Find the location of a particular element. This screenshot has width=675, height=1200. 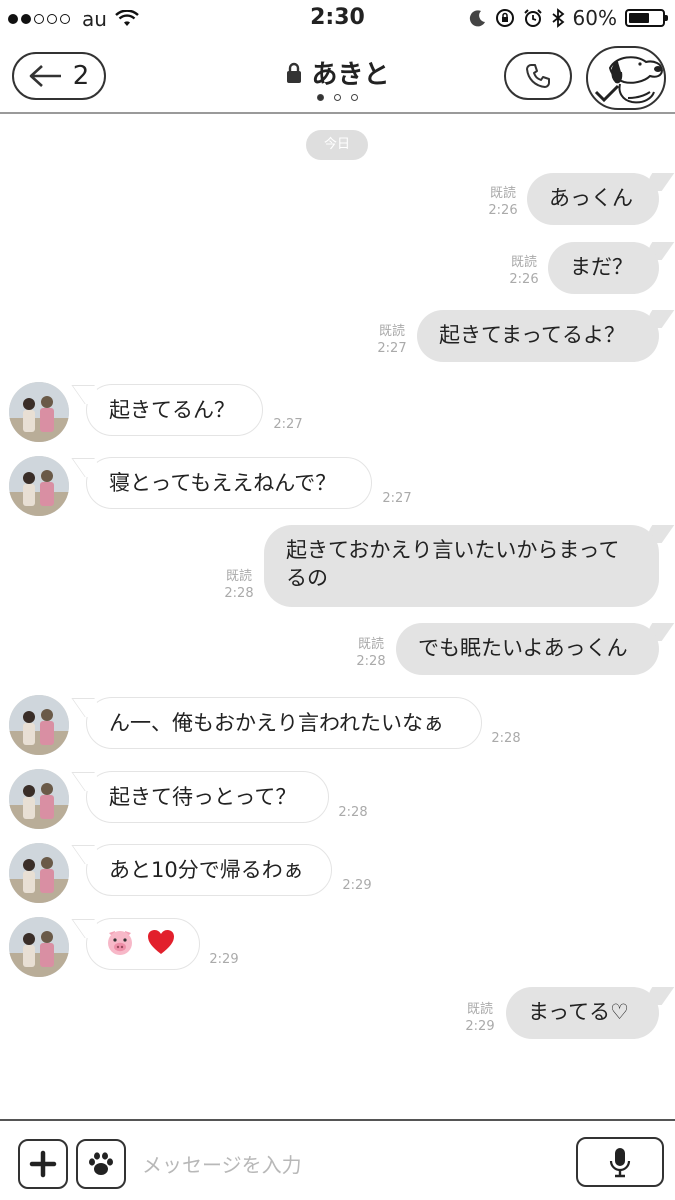

add-attachment-button is located at coordinates (43, 1164).